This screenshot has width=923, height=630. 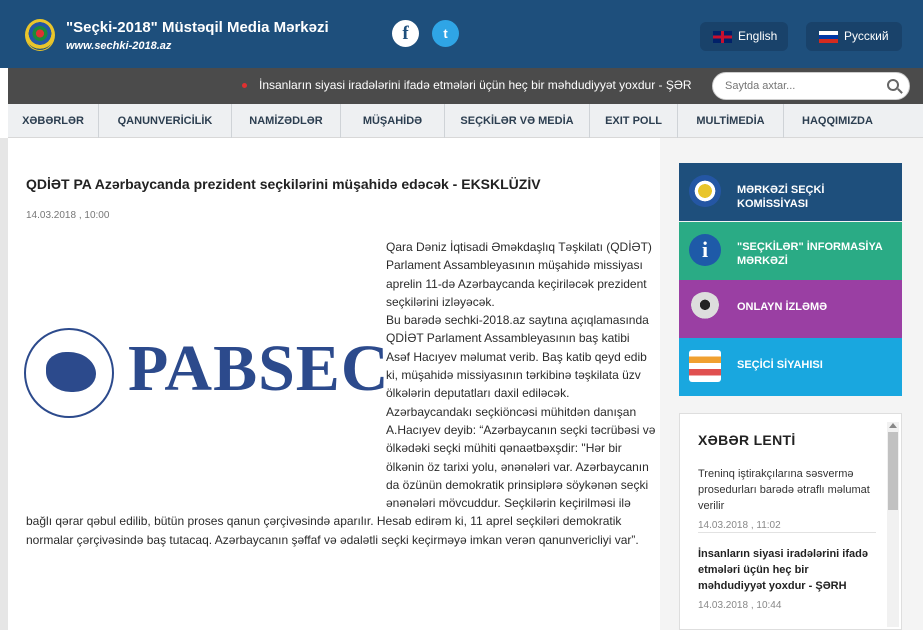 I want to click on search-box, so click(x=811, y=86).